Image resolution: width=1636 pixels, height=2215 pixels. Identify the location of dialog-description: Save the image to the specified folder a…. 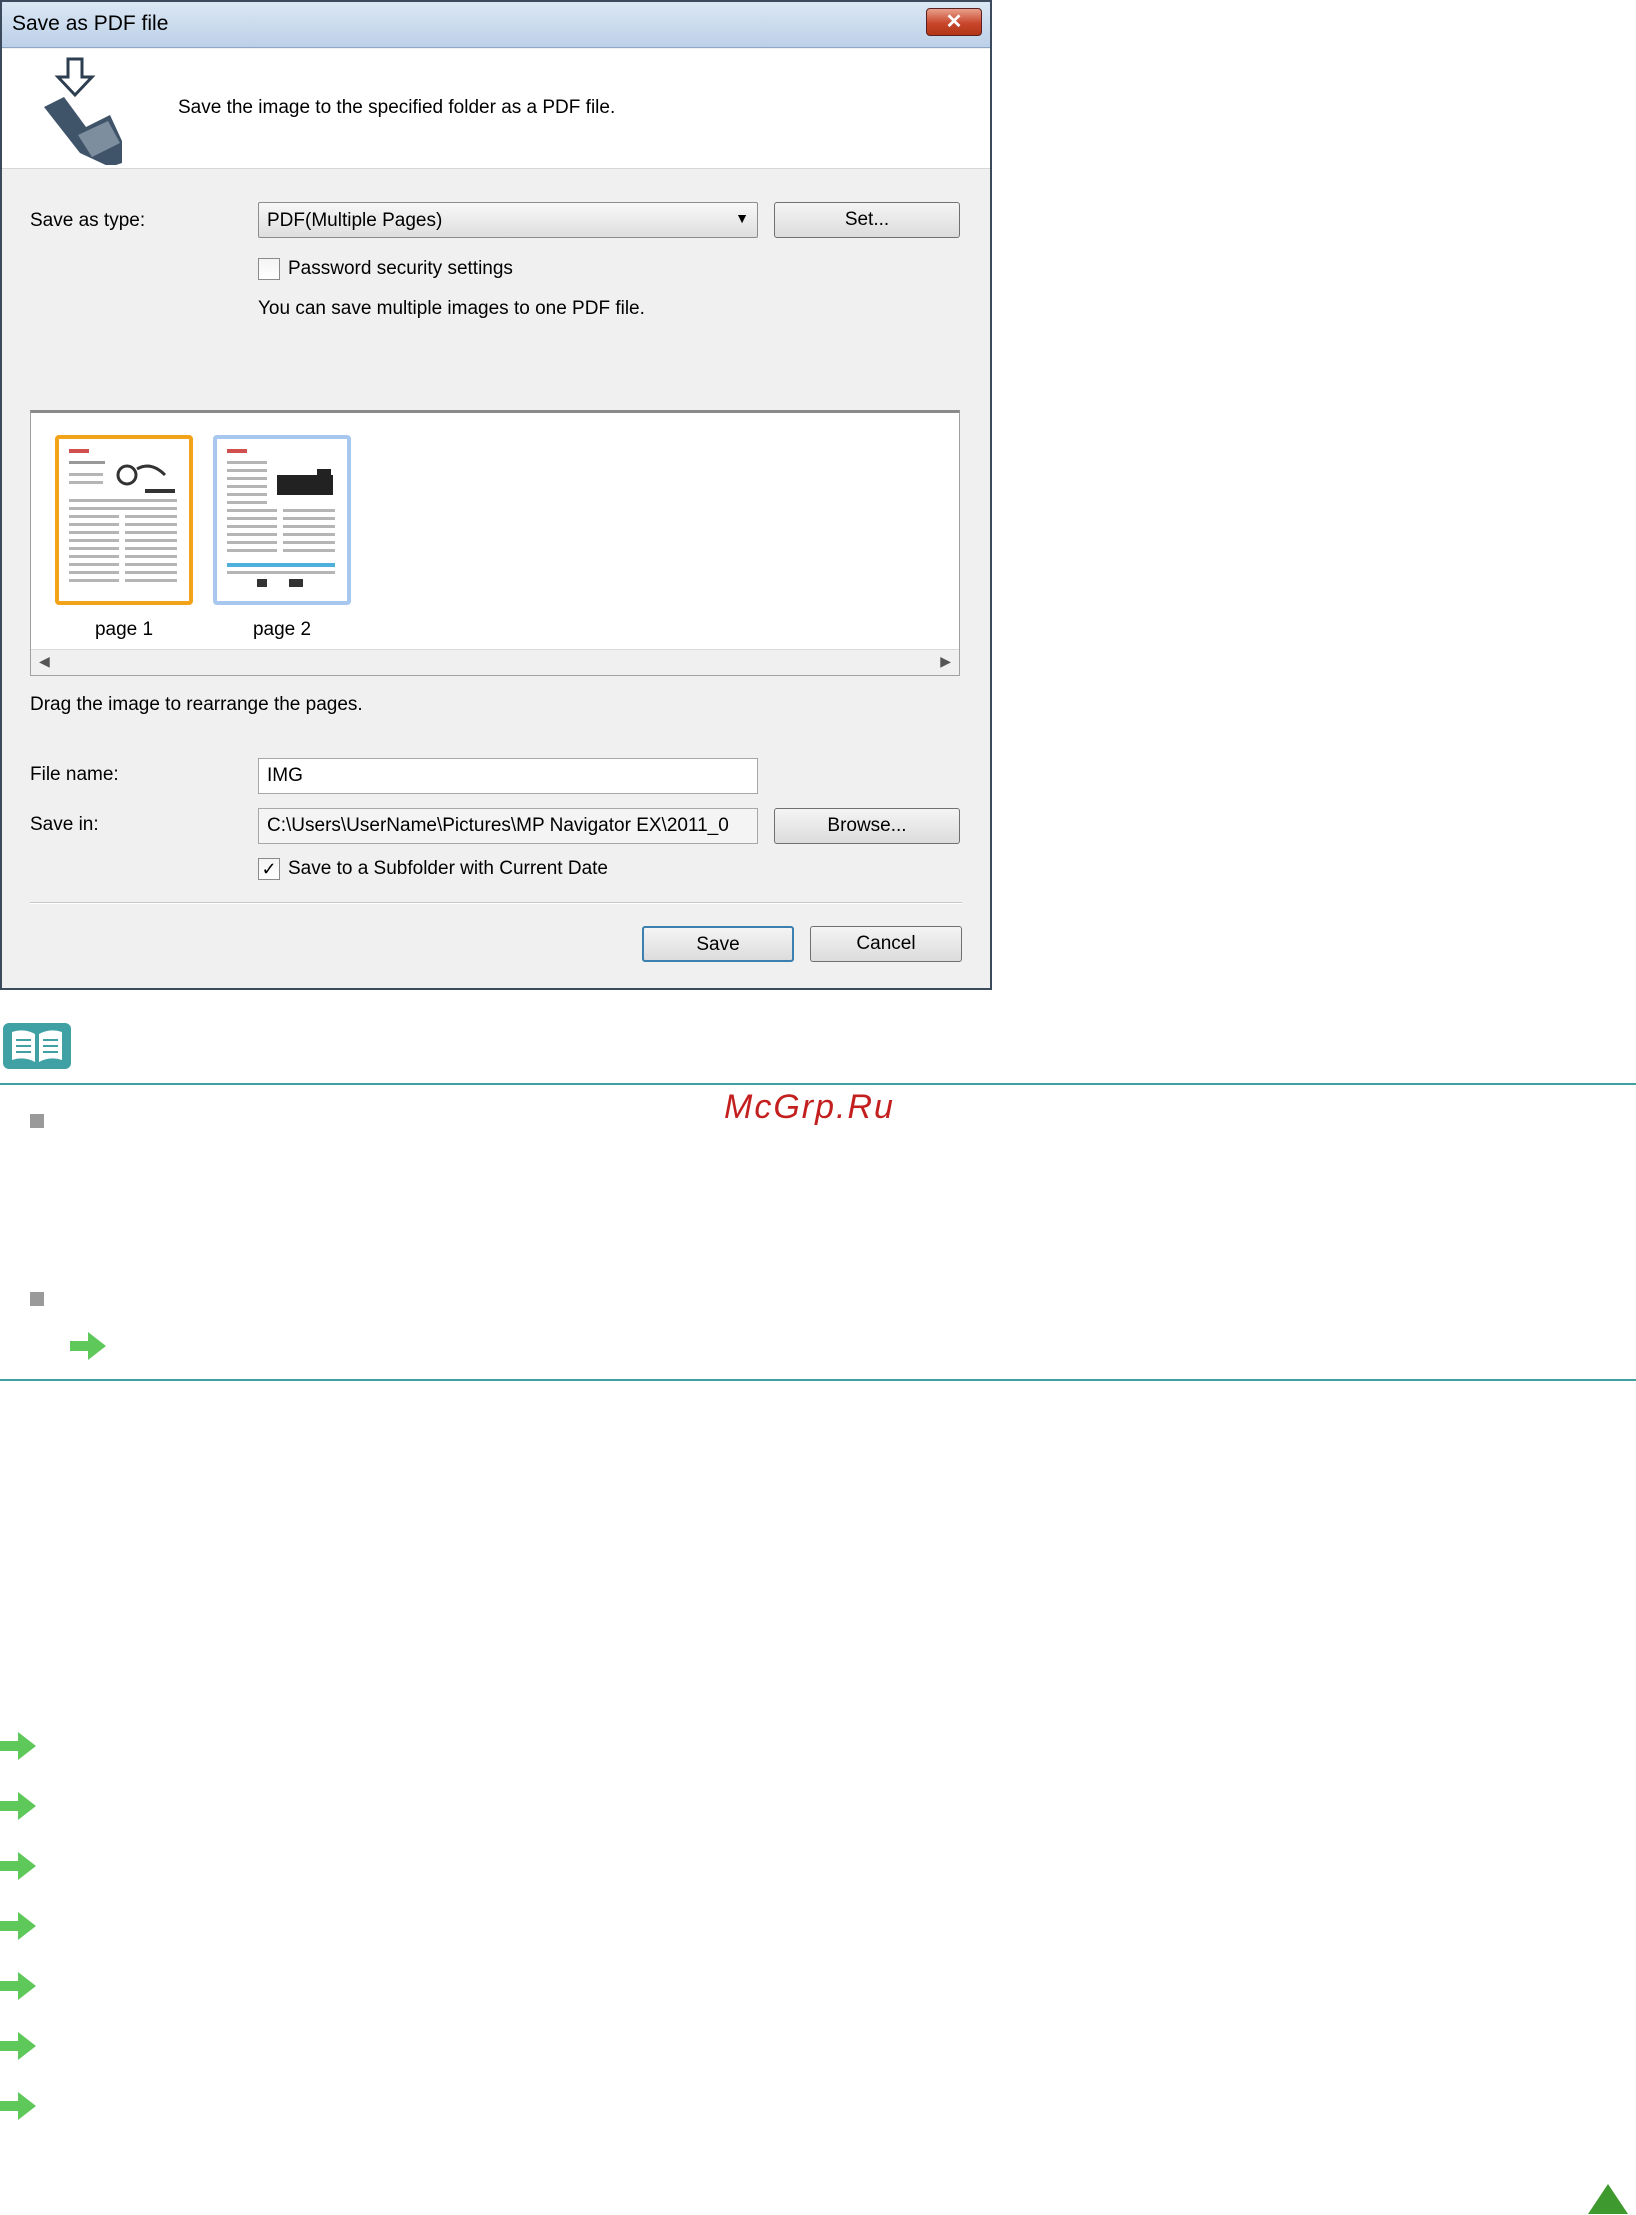
(397, 107).